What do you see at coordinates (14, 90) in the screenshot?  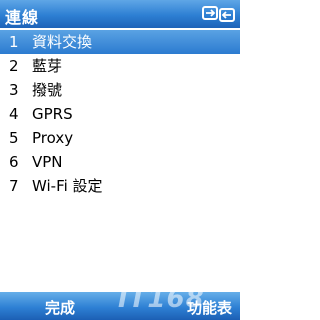 I see `menu-item-number: 3` at bounding box center [14, 90].